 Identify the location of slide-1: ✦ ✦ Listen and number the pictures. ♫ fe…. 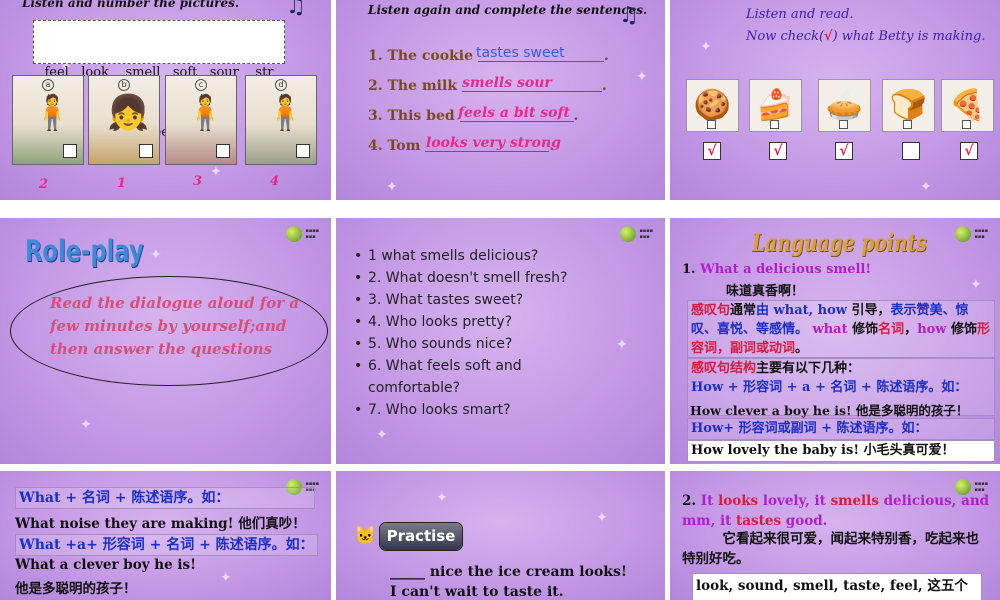
(165, 100).